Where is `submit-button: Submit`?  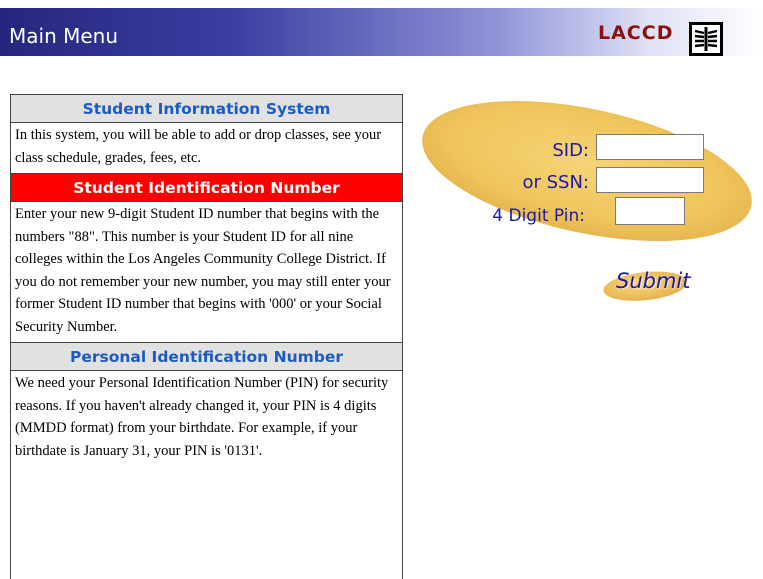
submit-button: Submit is located at coordinates (647, 284).